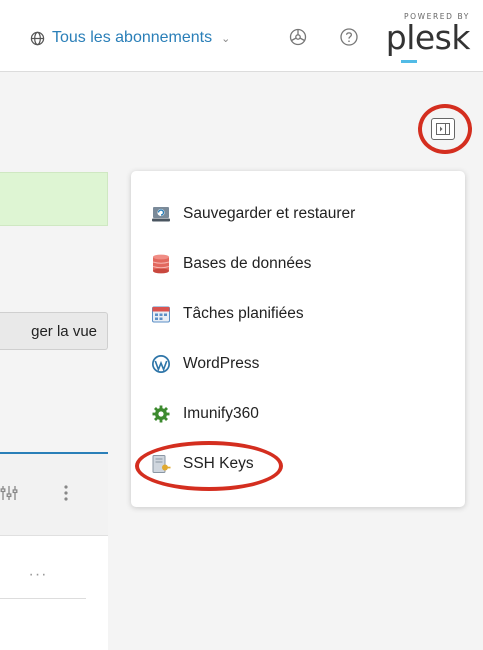 The image size is (483, 650). I want to click on row-more-button: ···, so click(38, 575).